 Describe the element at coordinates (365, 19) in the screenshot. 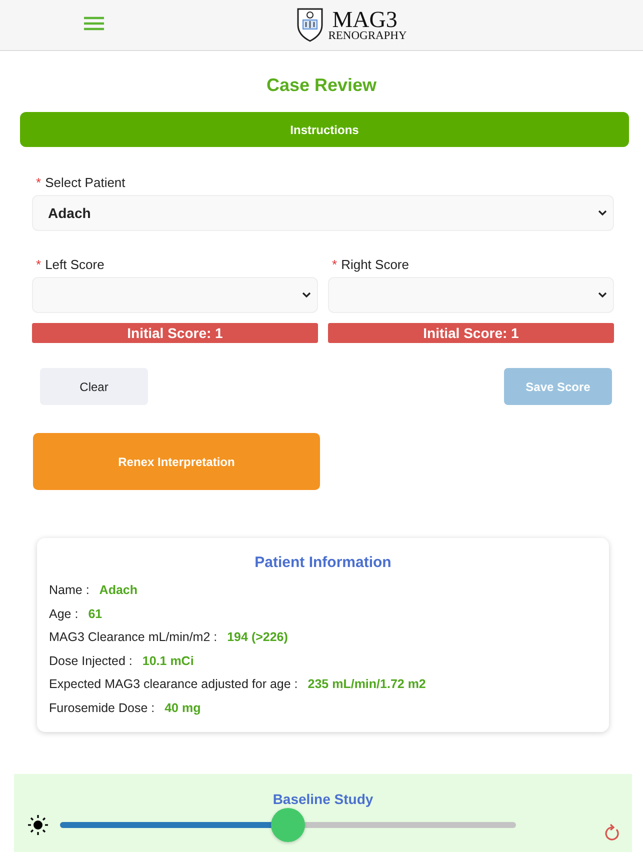

I see `logo-title: MAG3` at that location.